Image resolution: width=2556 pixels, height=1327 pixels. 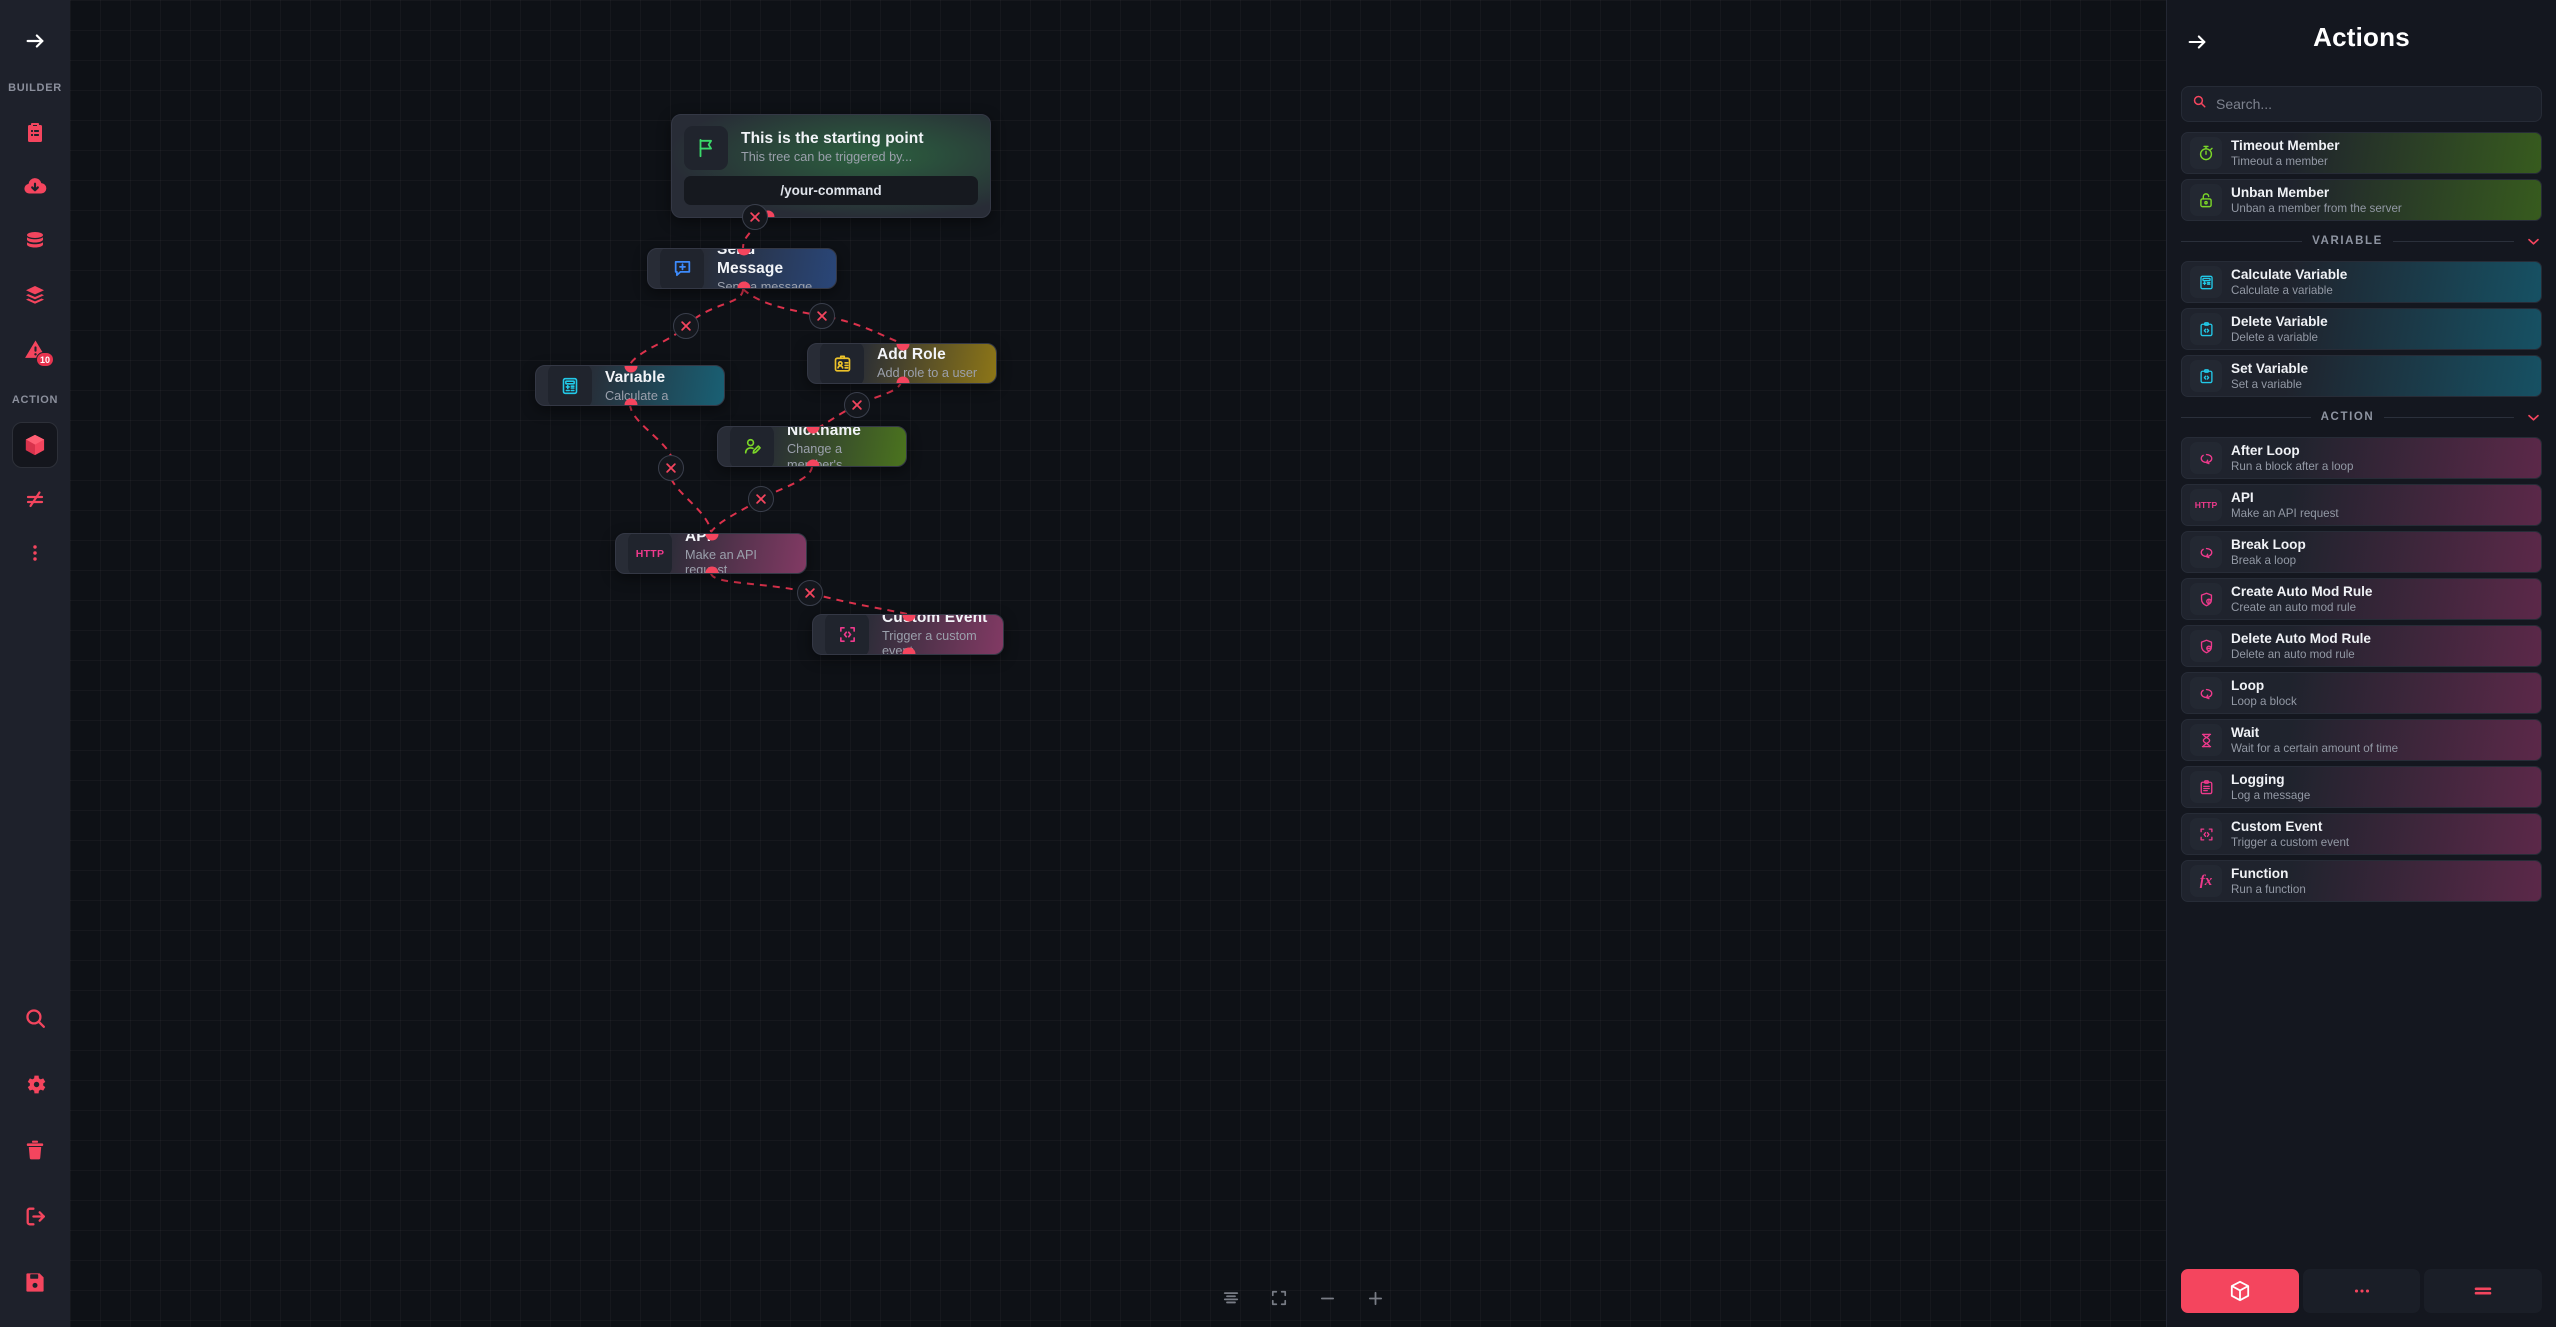 I want to click on align-icon, so click(x=1231, y=1298).